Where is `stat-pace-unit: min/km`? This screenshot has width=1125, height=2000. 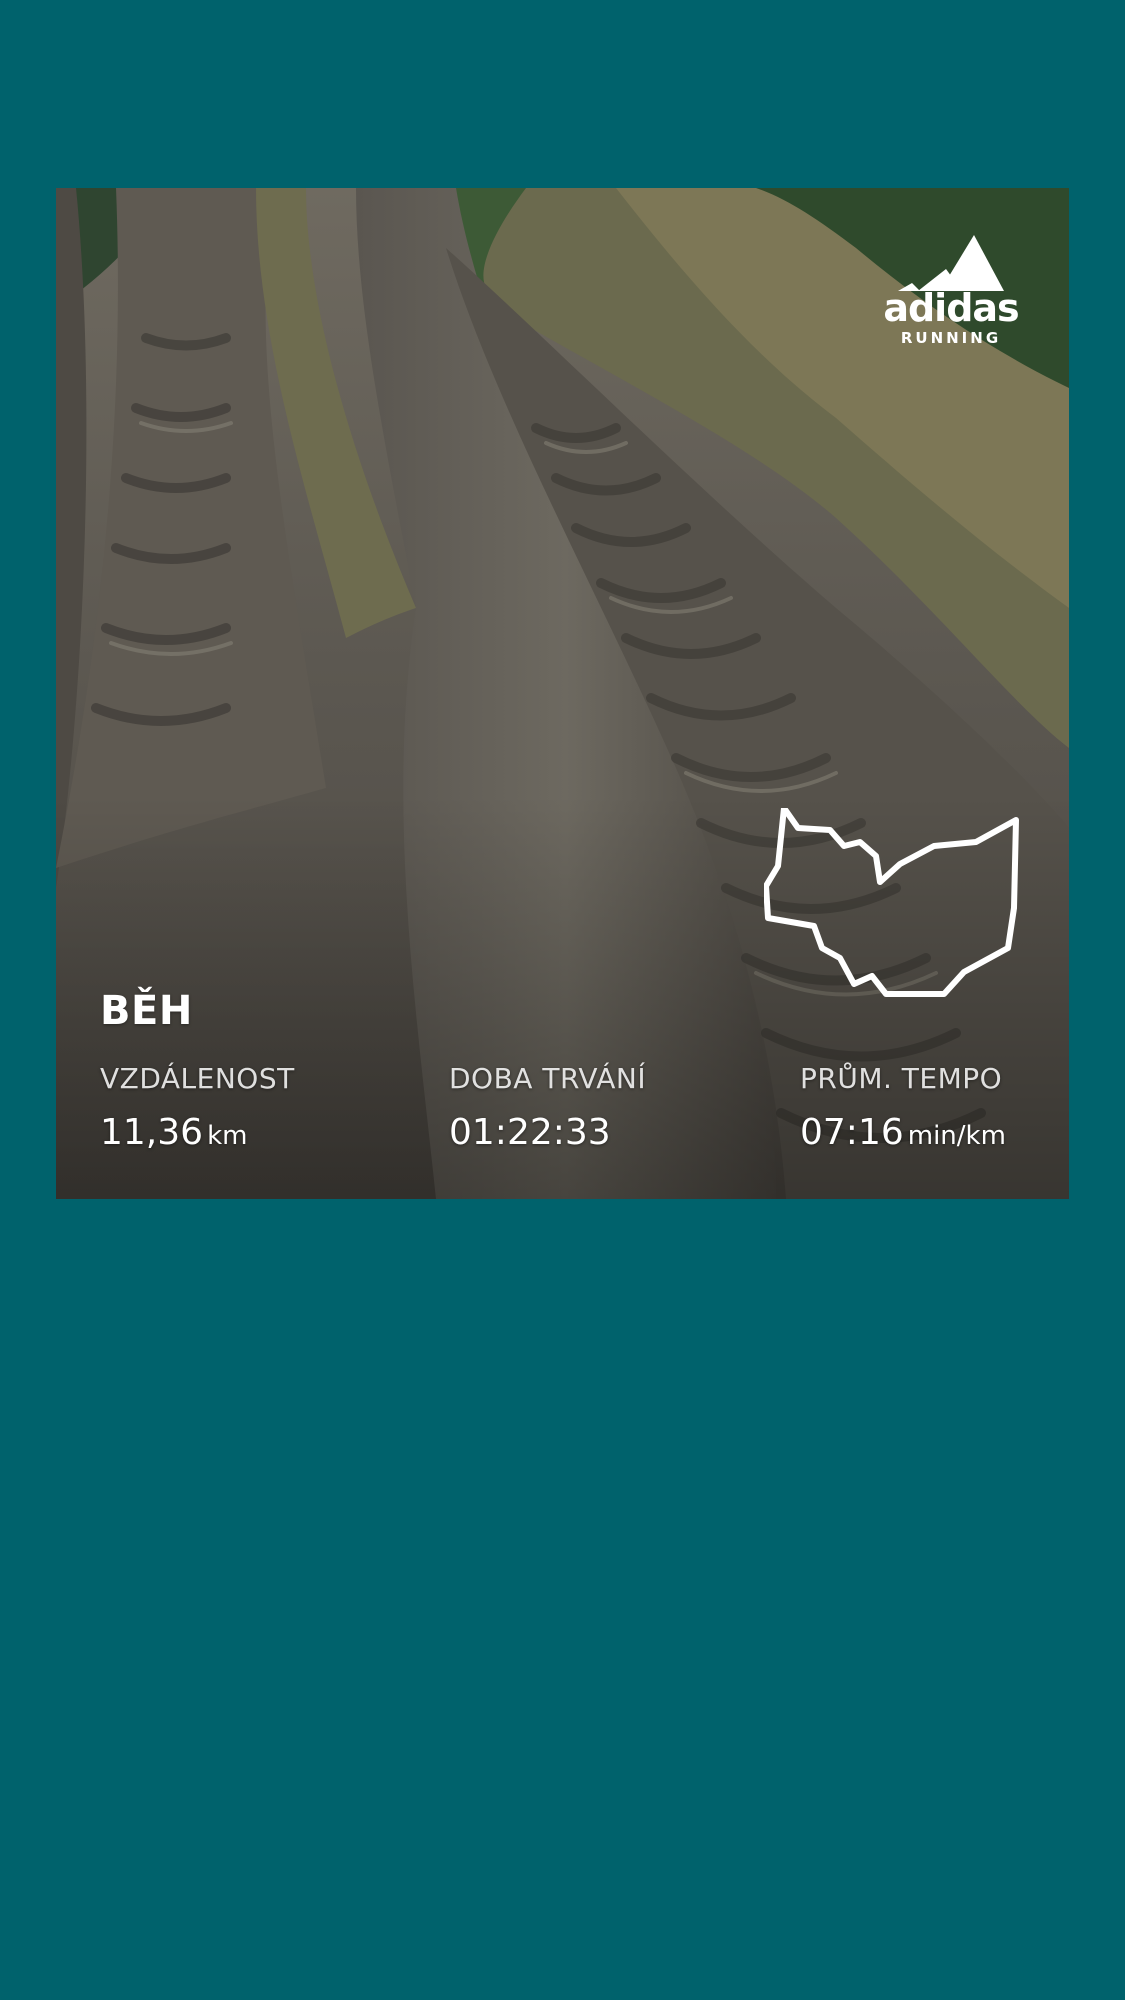 stat-pace-unit: min/km is located at coordinates (956, 1136).